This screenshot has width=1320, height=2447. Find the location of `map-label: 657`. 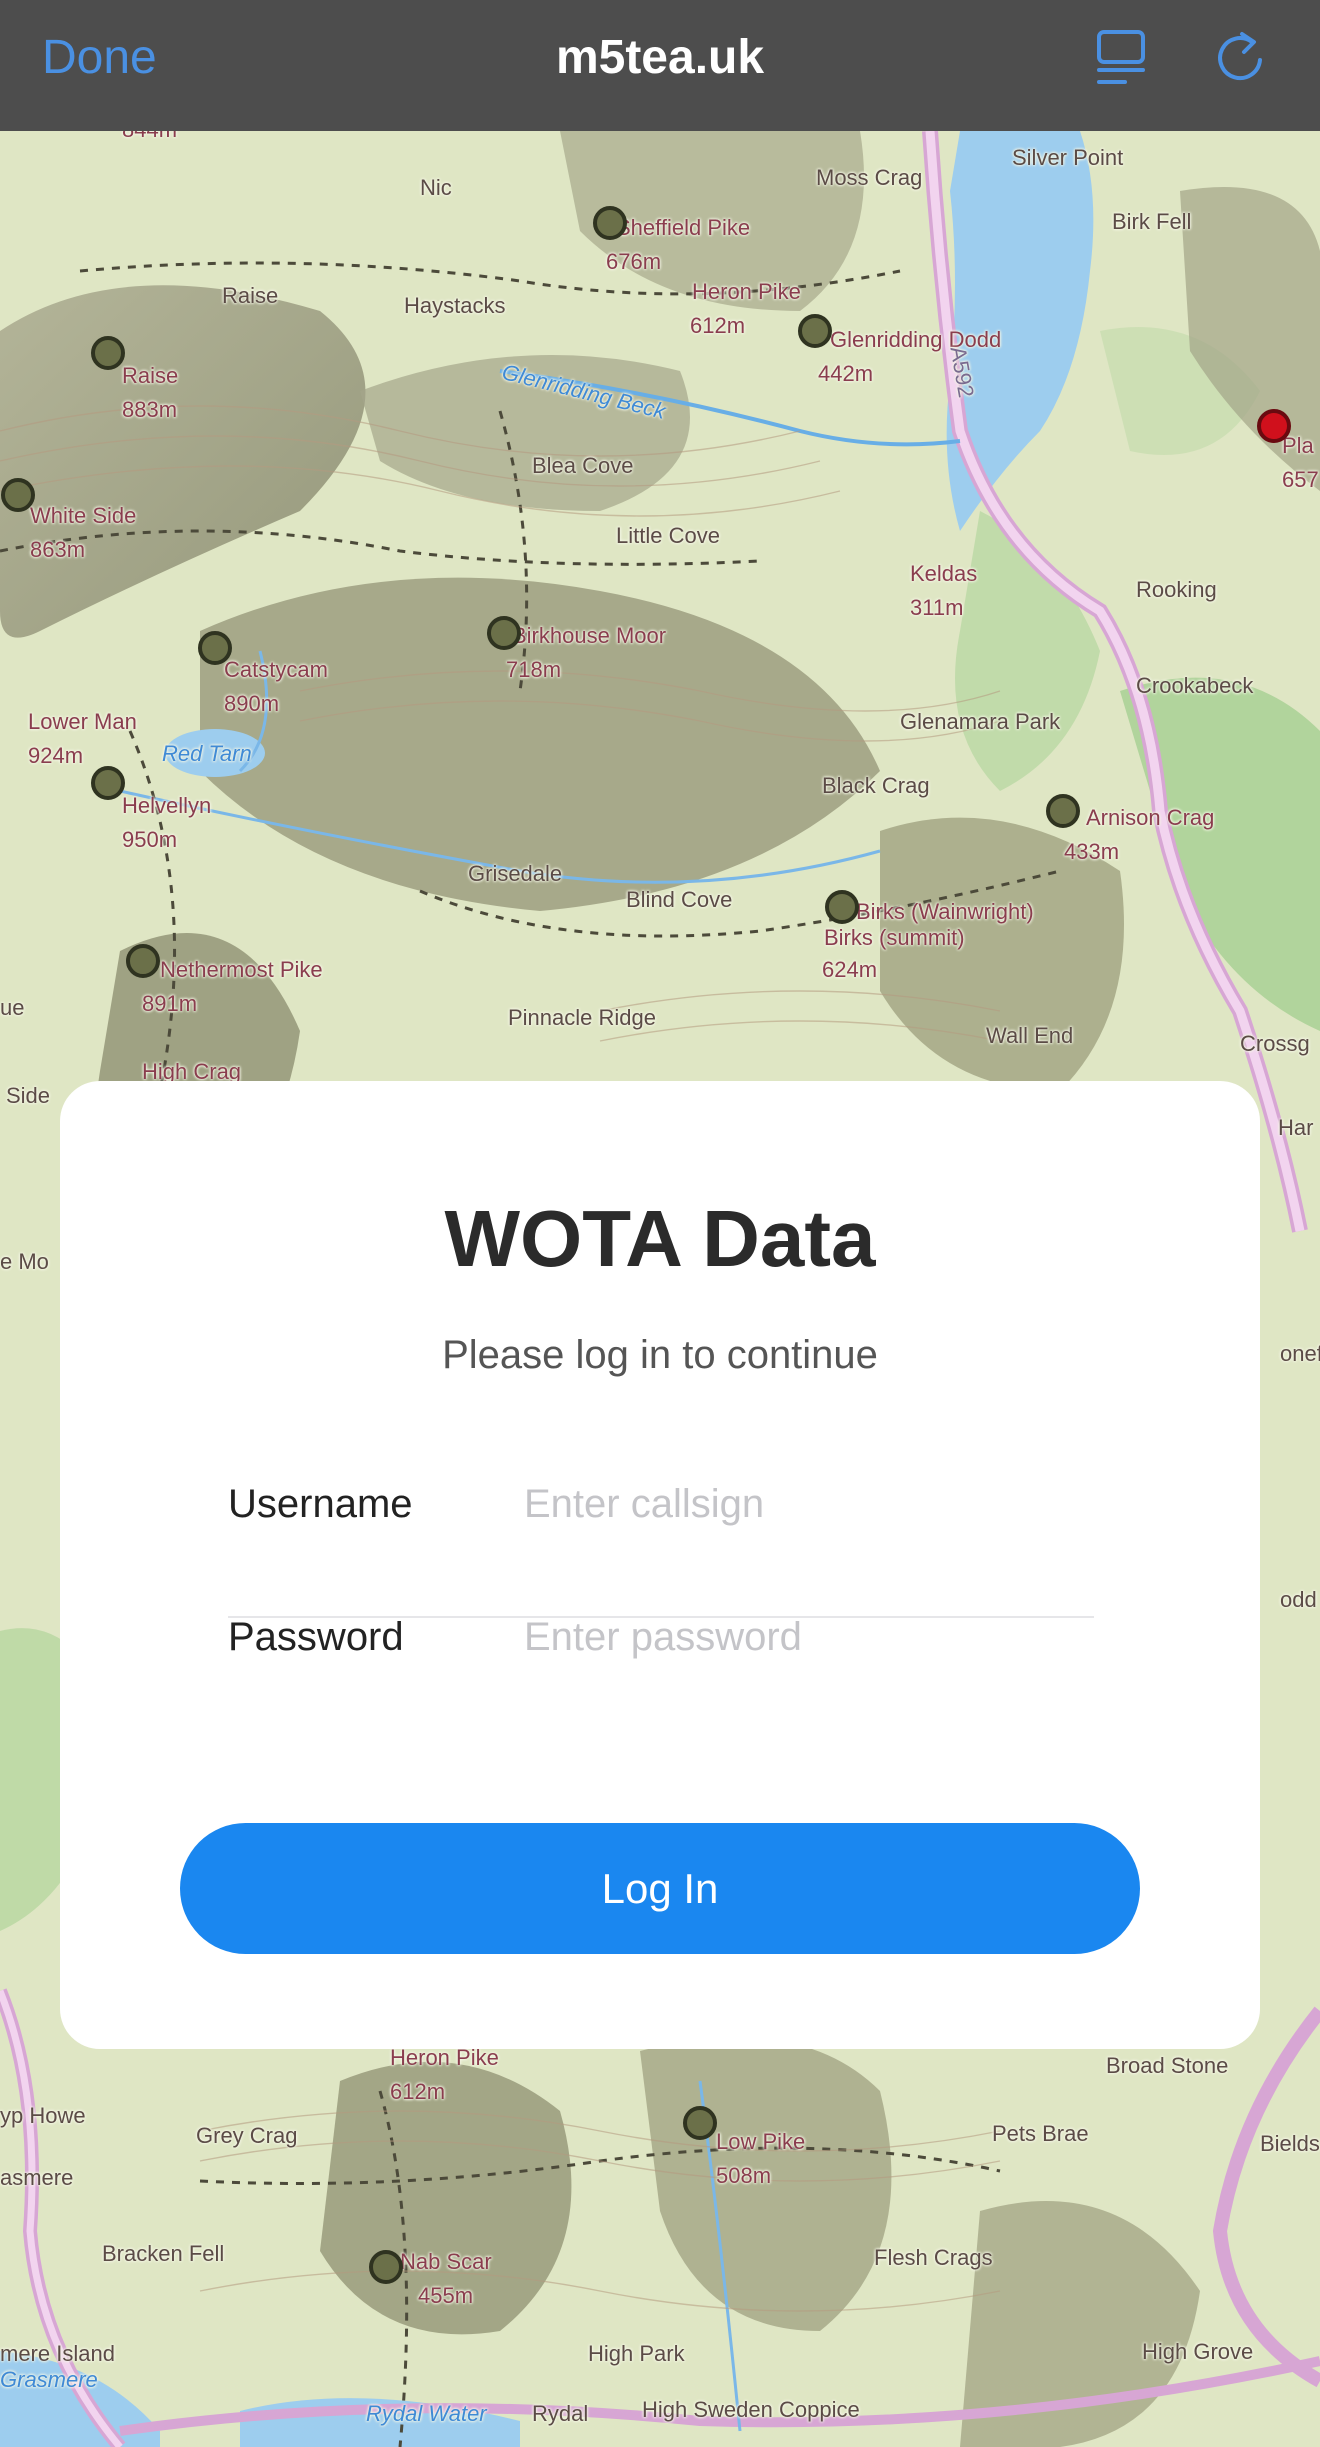

map-label: 657 is located at coordinates (1300, 479).